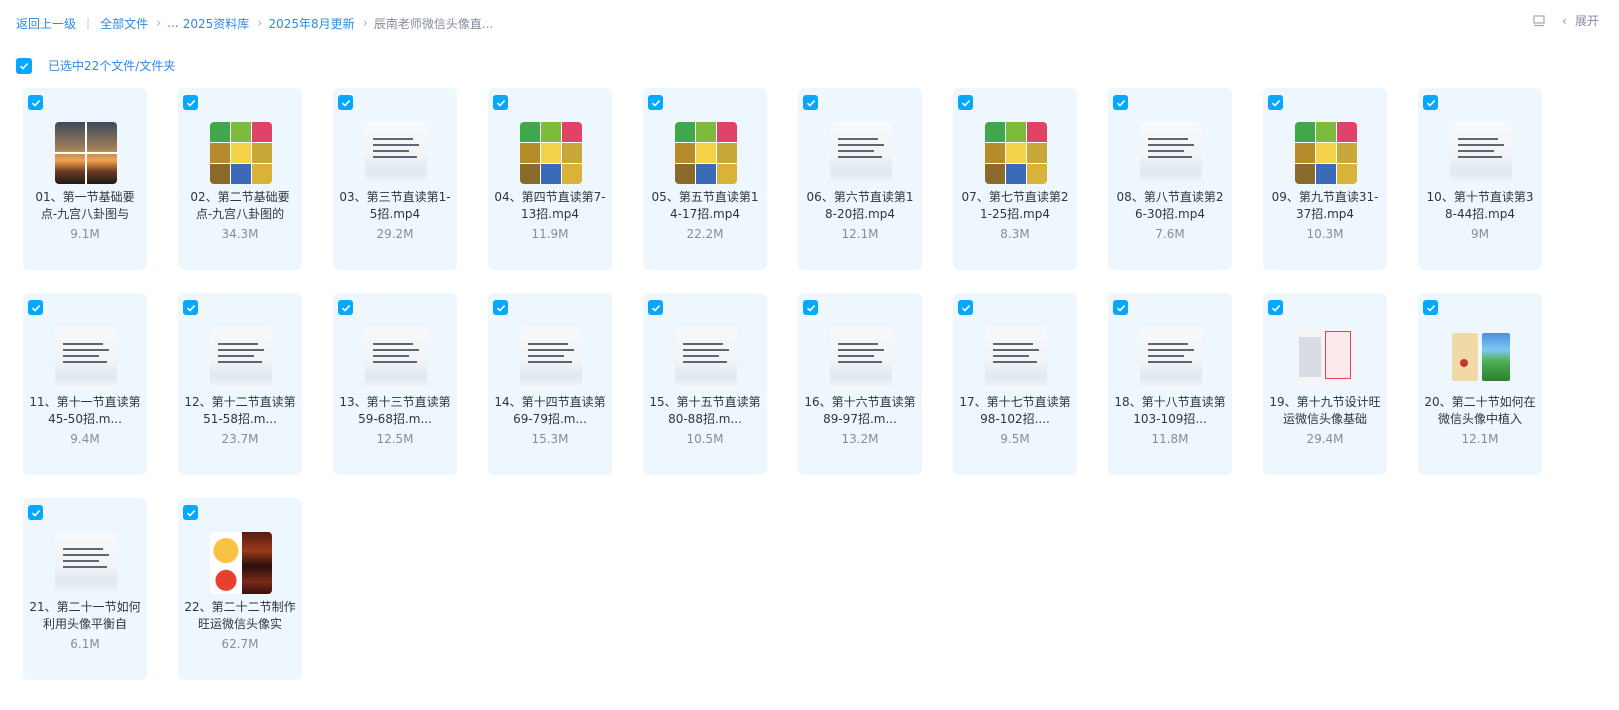  I want to click on file-card: 20、第二十节如何在微信头像中植入 12.1M, so click(1480, 384).